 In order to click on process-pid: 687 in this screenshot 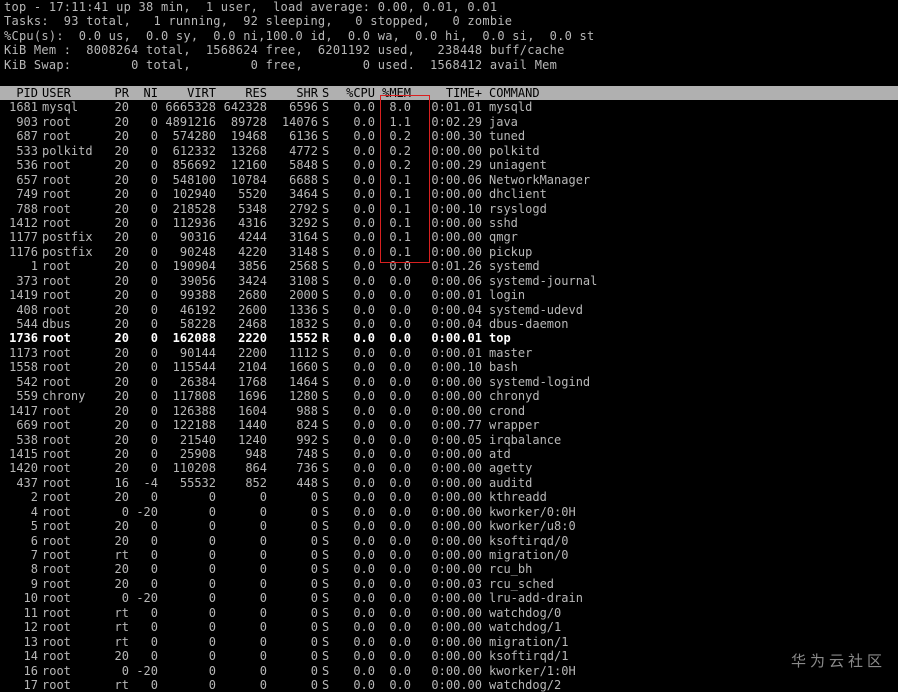, I will do `click(27, 136)`.